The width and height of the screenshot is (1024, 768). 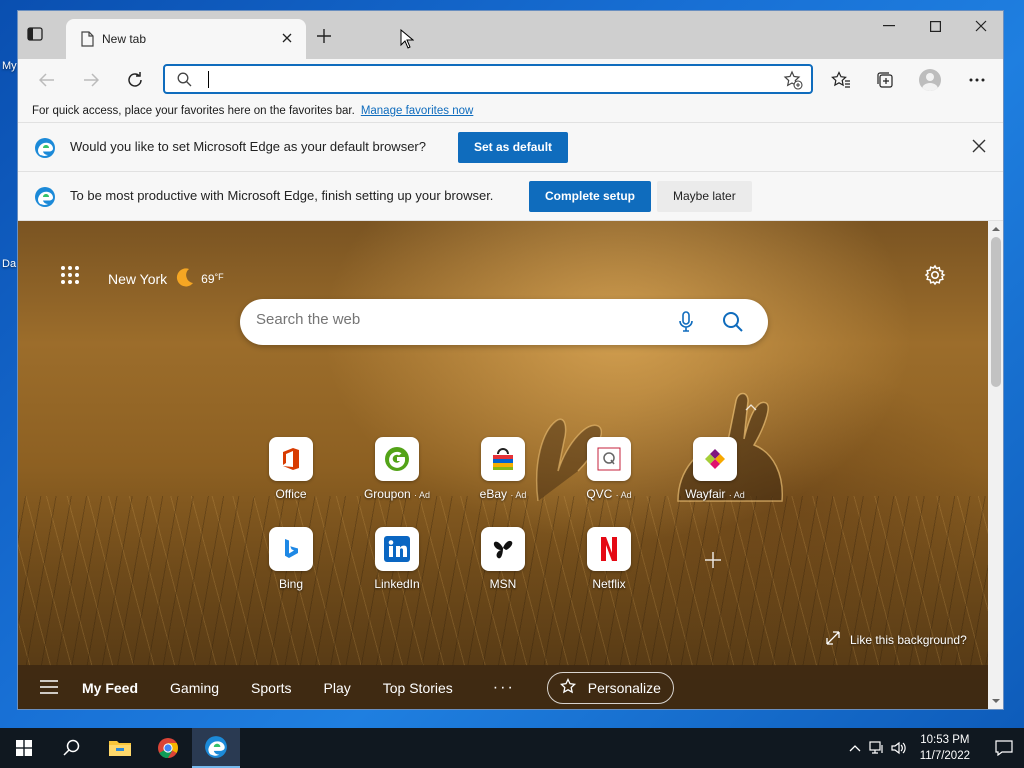 I want to click on quick-link-bing: Bing, so click(x=291, y=559).